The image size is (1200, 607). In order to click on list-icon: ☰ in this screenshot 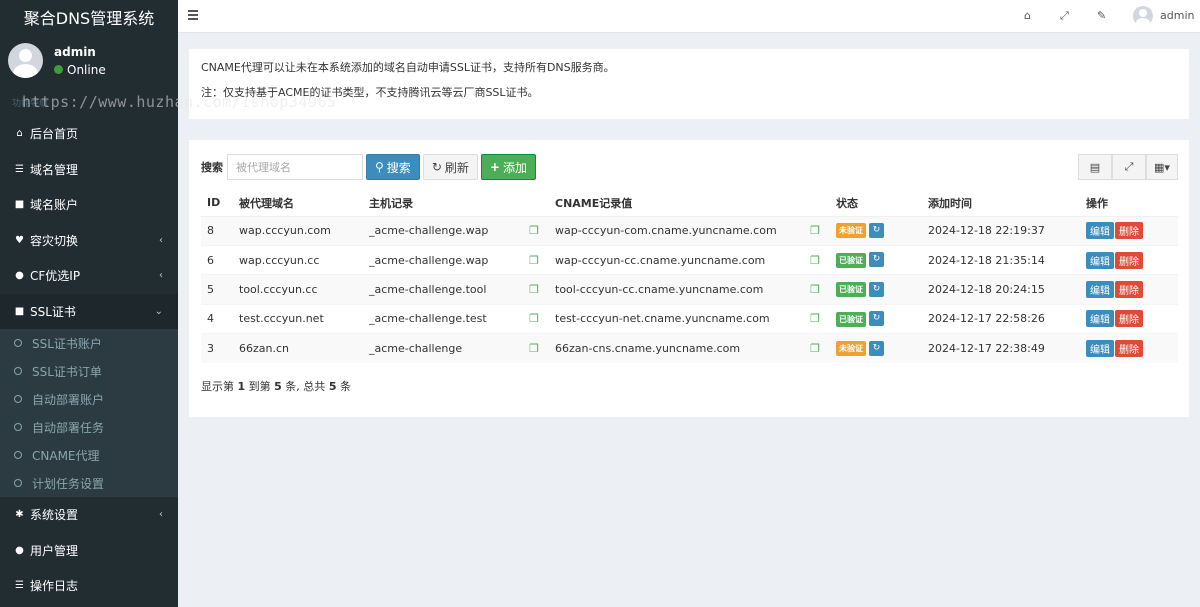, I will do `click(19, 169)`.